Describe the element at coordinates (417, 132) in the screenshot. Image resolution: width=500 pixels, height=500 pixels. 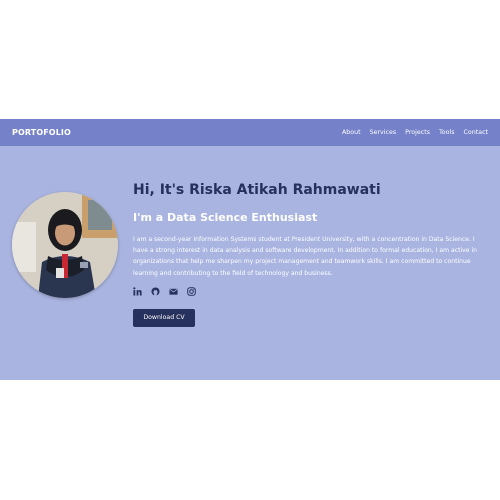
I see `nav-link-projects: Projects` at that location.